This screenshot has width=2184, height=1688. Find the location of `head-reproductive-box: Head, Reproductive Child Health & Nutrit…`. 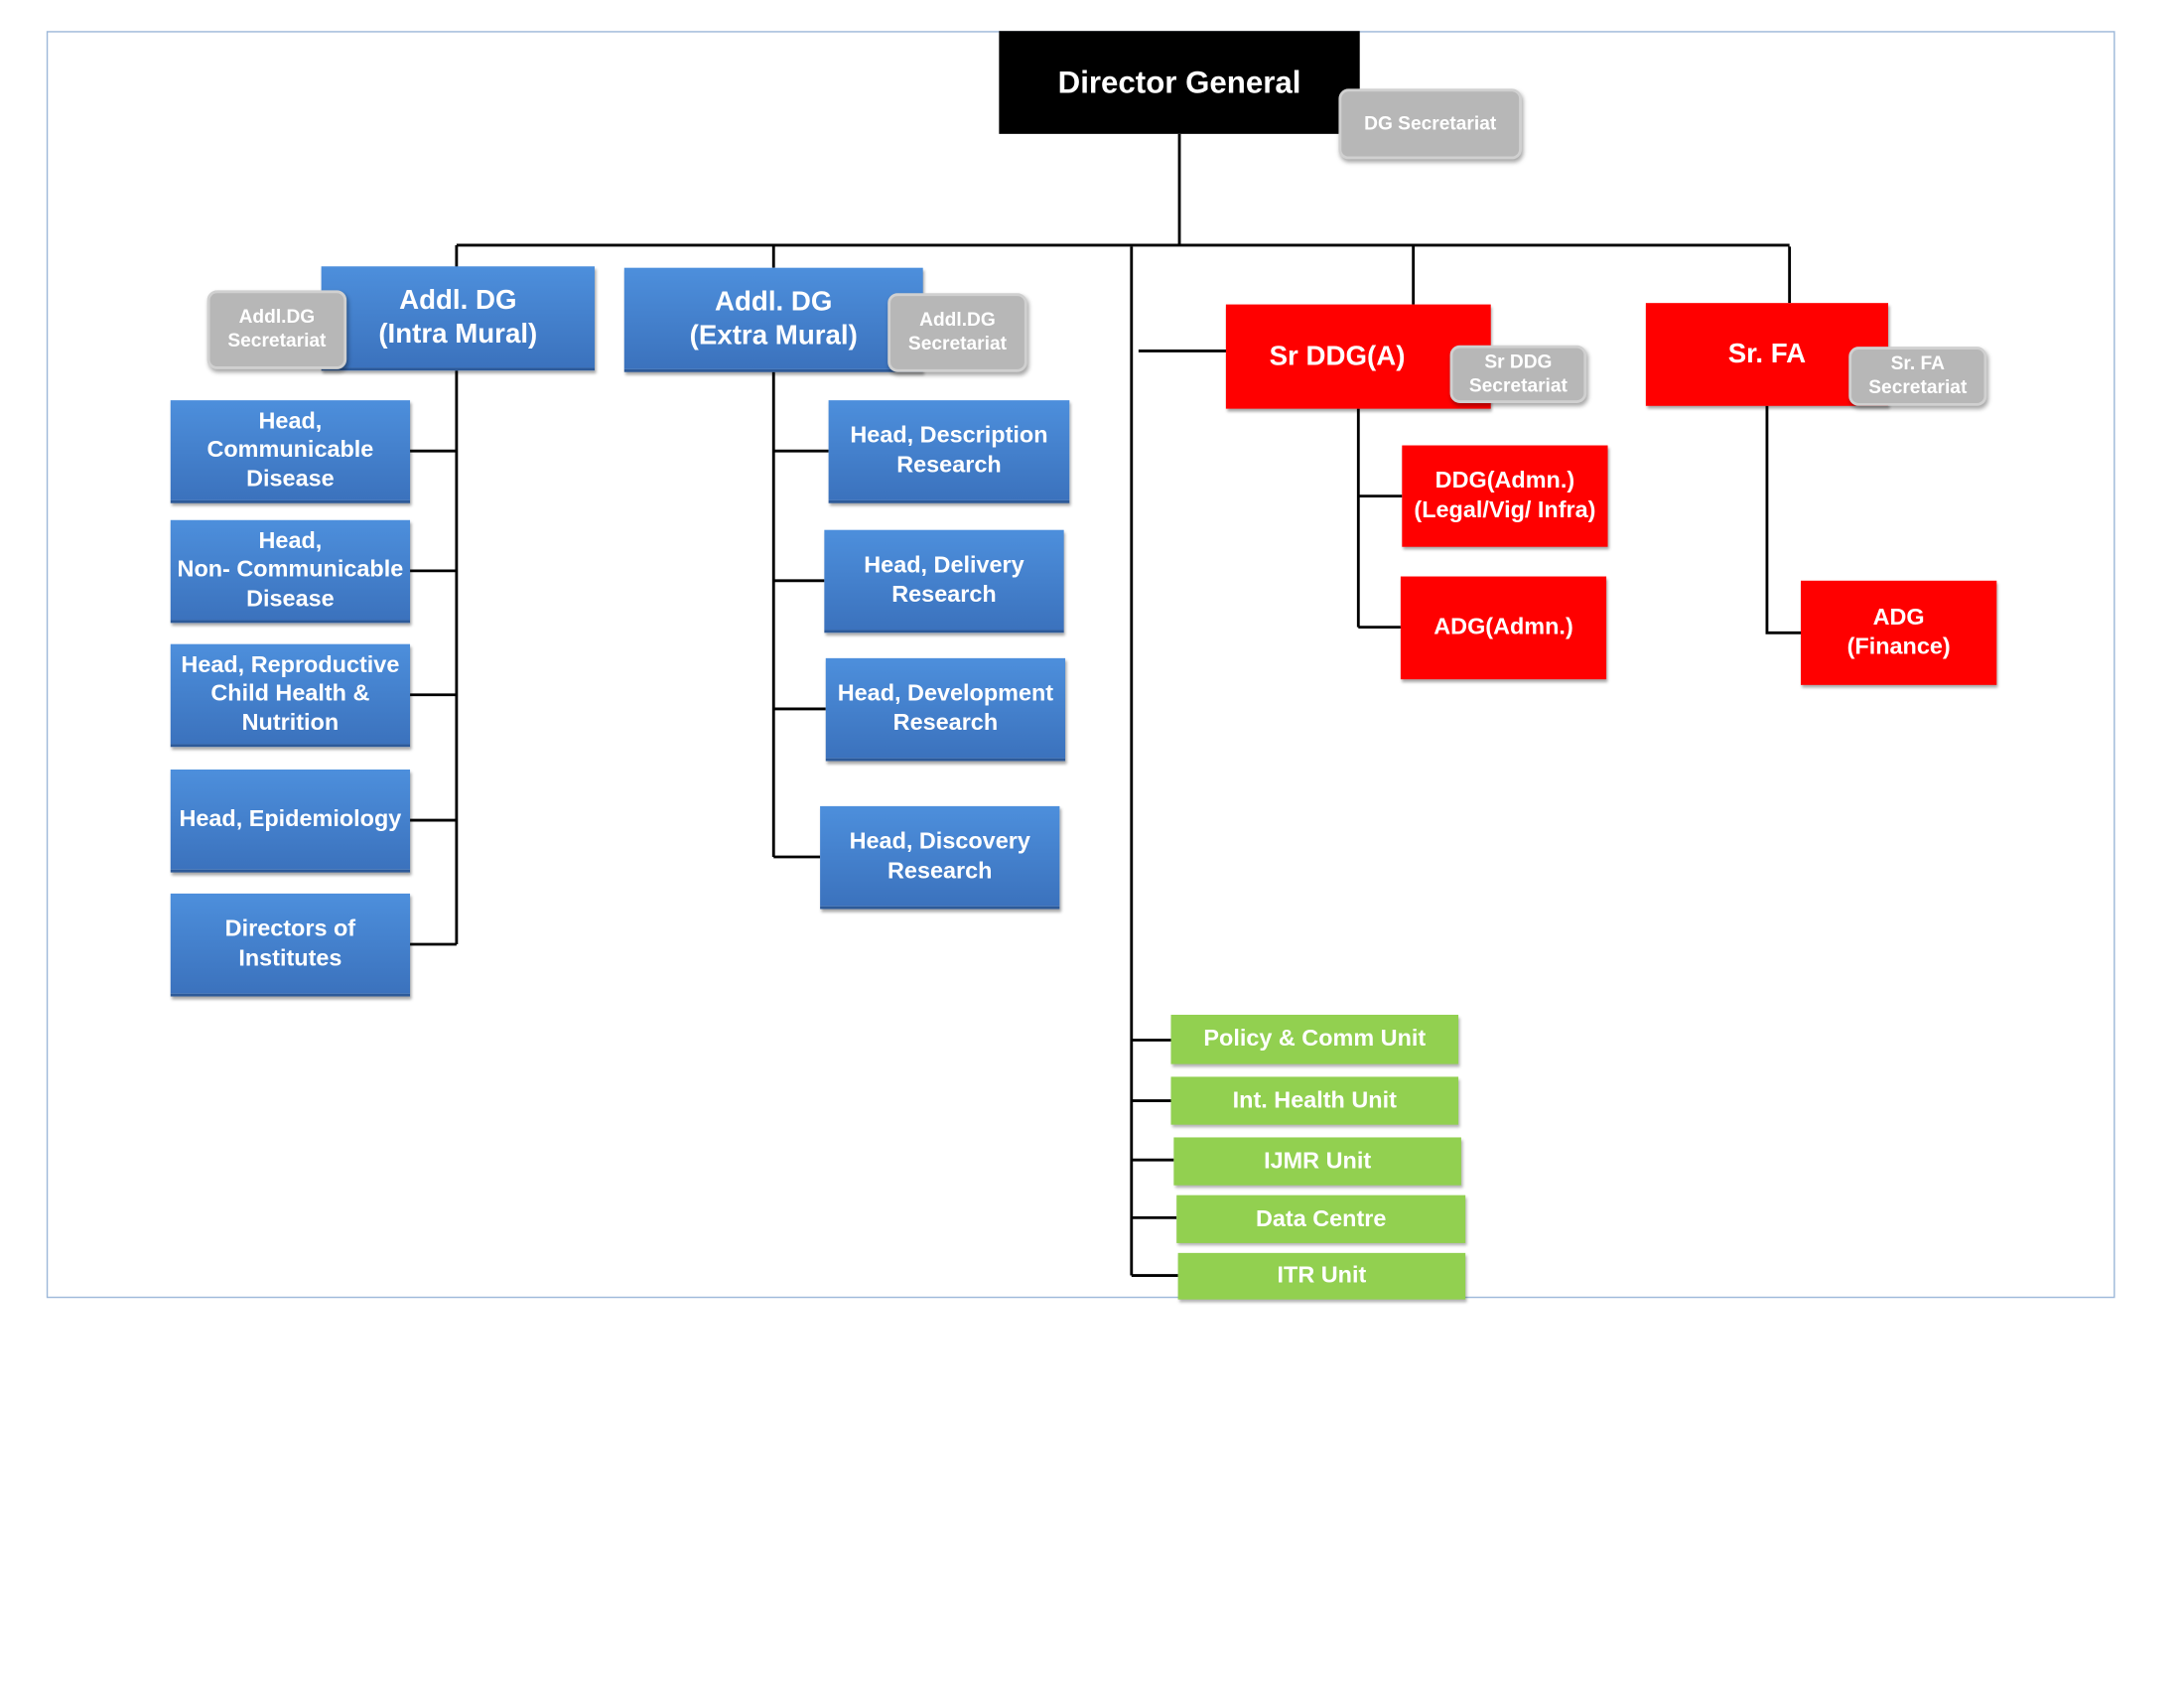

head-reproductive-box: Head, Reproductive Child Health & Nutrit… is located at coordinates (290, 695).